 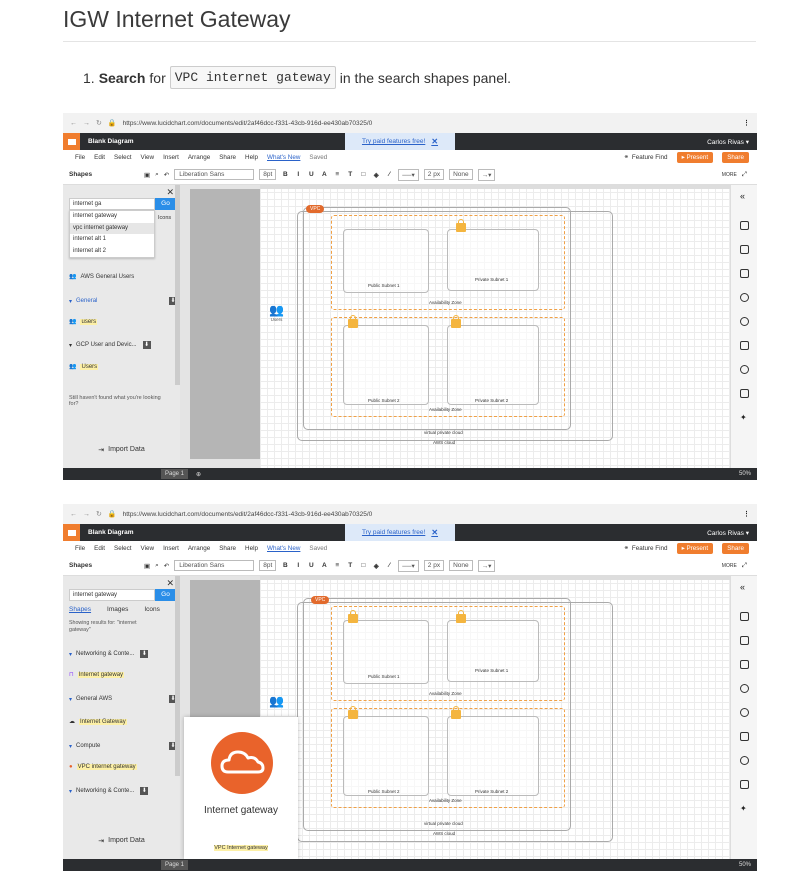 What do you see at coordinates (729, 566) in the screenshot?
I see `more-button: MORE` at bounding box center [729, 566].